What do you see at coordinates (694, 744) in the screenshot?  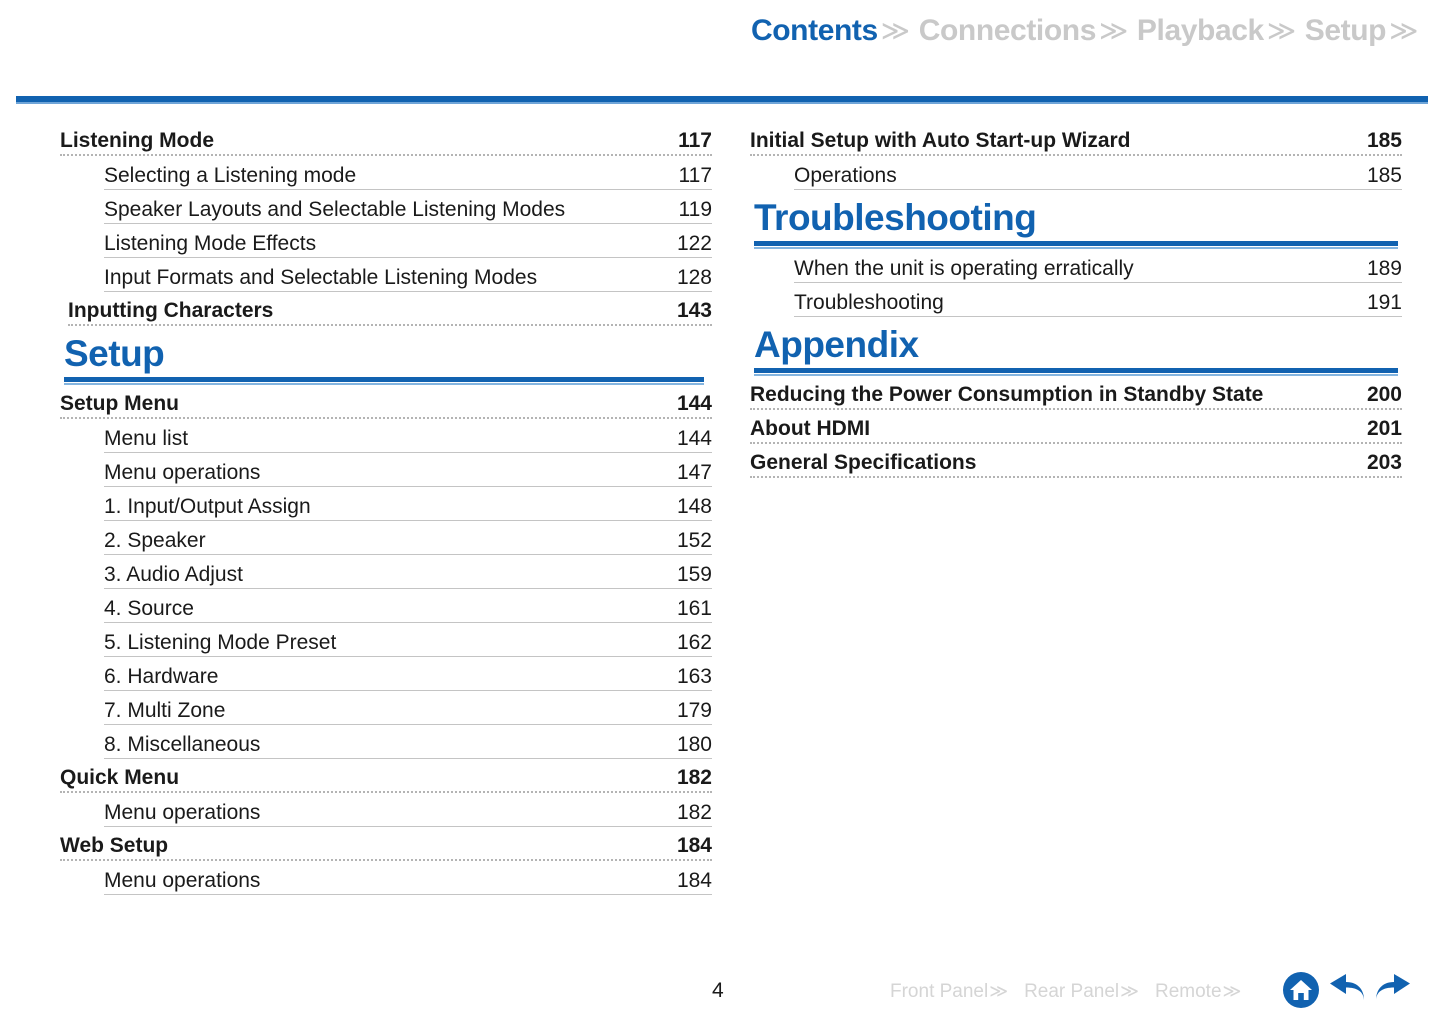 I see `toc-entry-page: 180` at bounding box center [694, 744].